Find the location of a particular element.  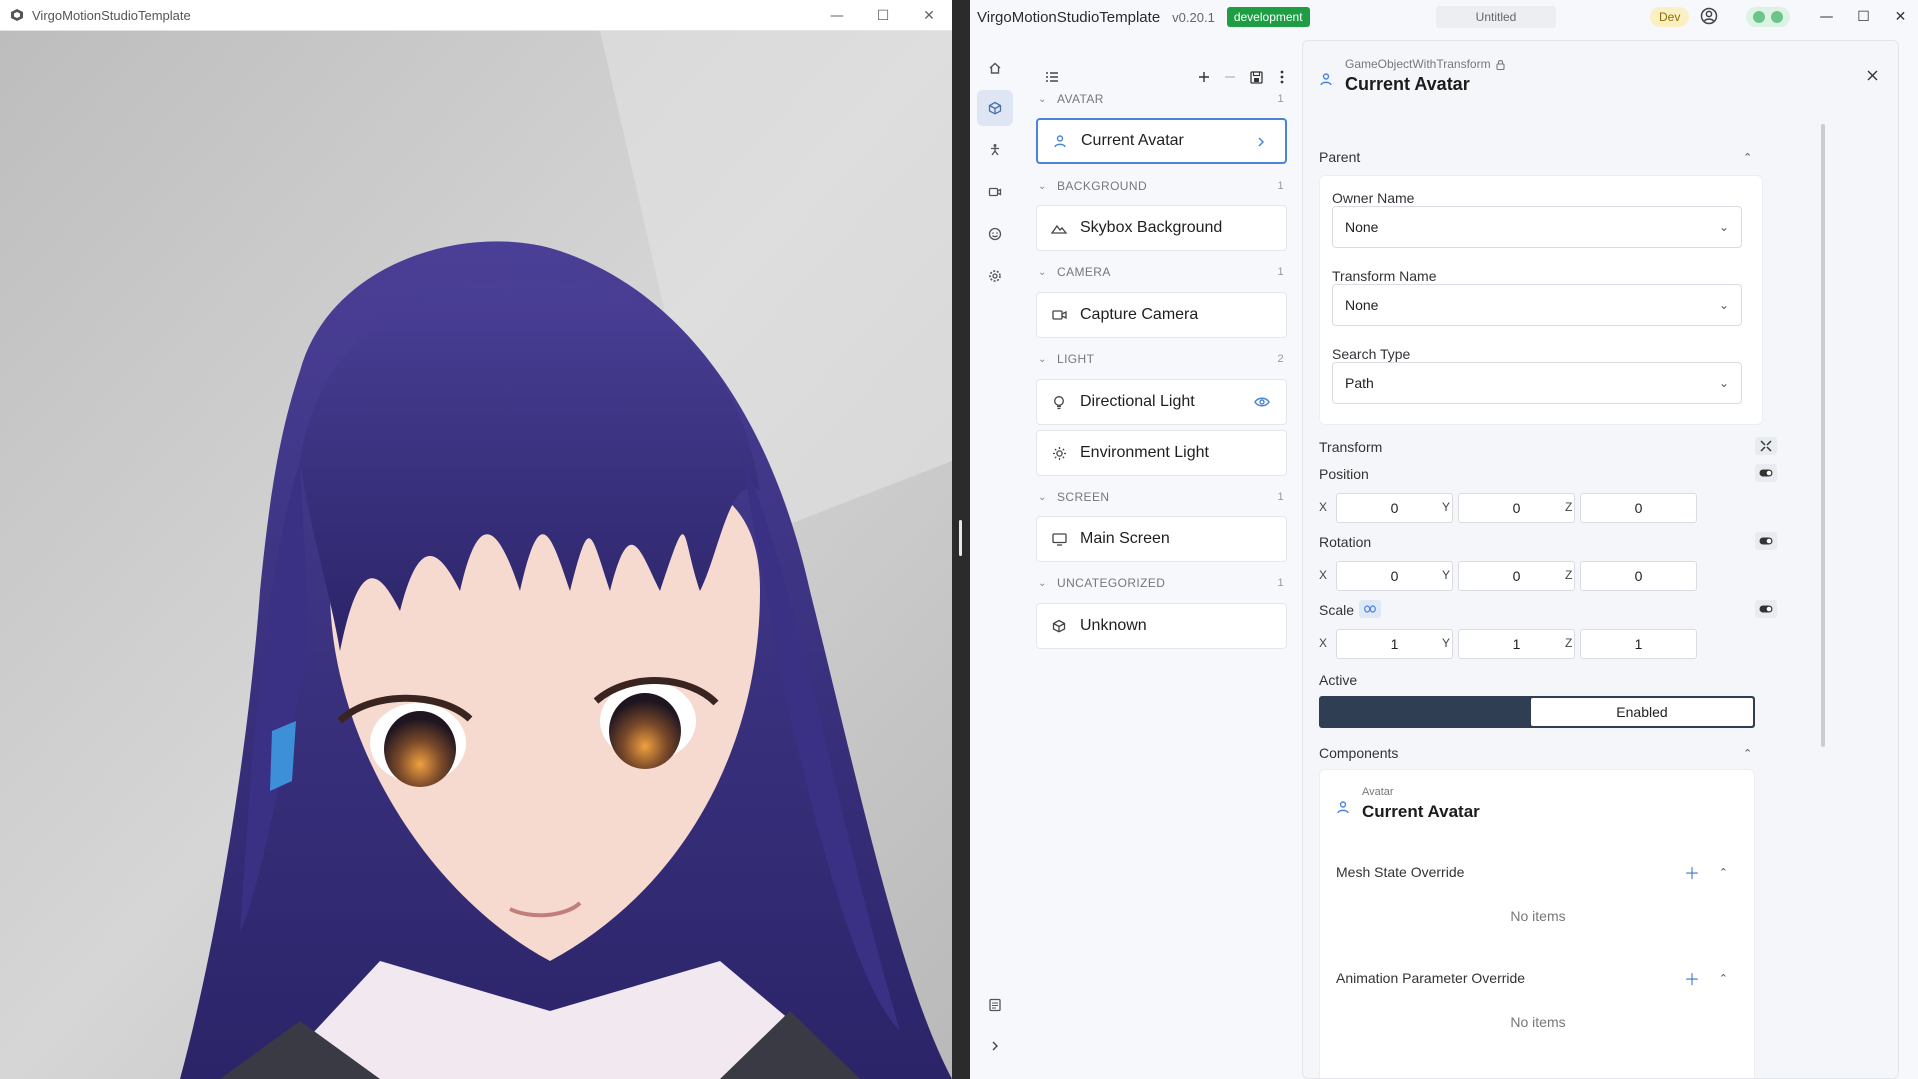

app-close-button: ✕ is located at coordinates (1900, 17).